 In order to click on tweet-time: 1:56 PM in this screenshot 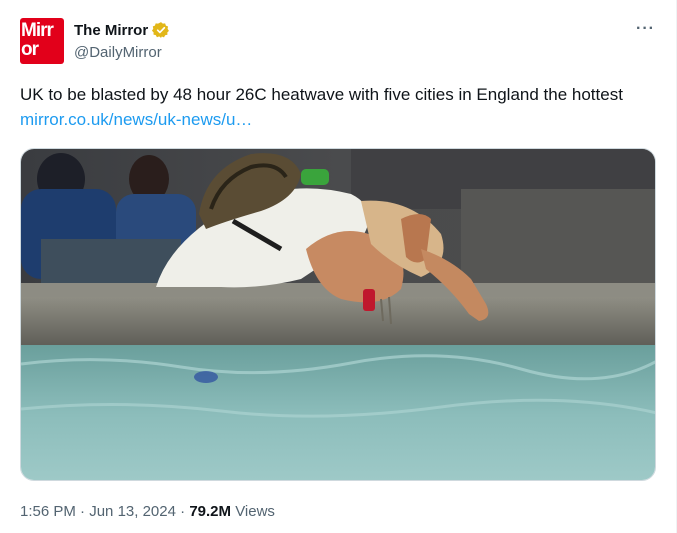, I will do `click(48, 511)`.